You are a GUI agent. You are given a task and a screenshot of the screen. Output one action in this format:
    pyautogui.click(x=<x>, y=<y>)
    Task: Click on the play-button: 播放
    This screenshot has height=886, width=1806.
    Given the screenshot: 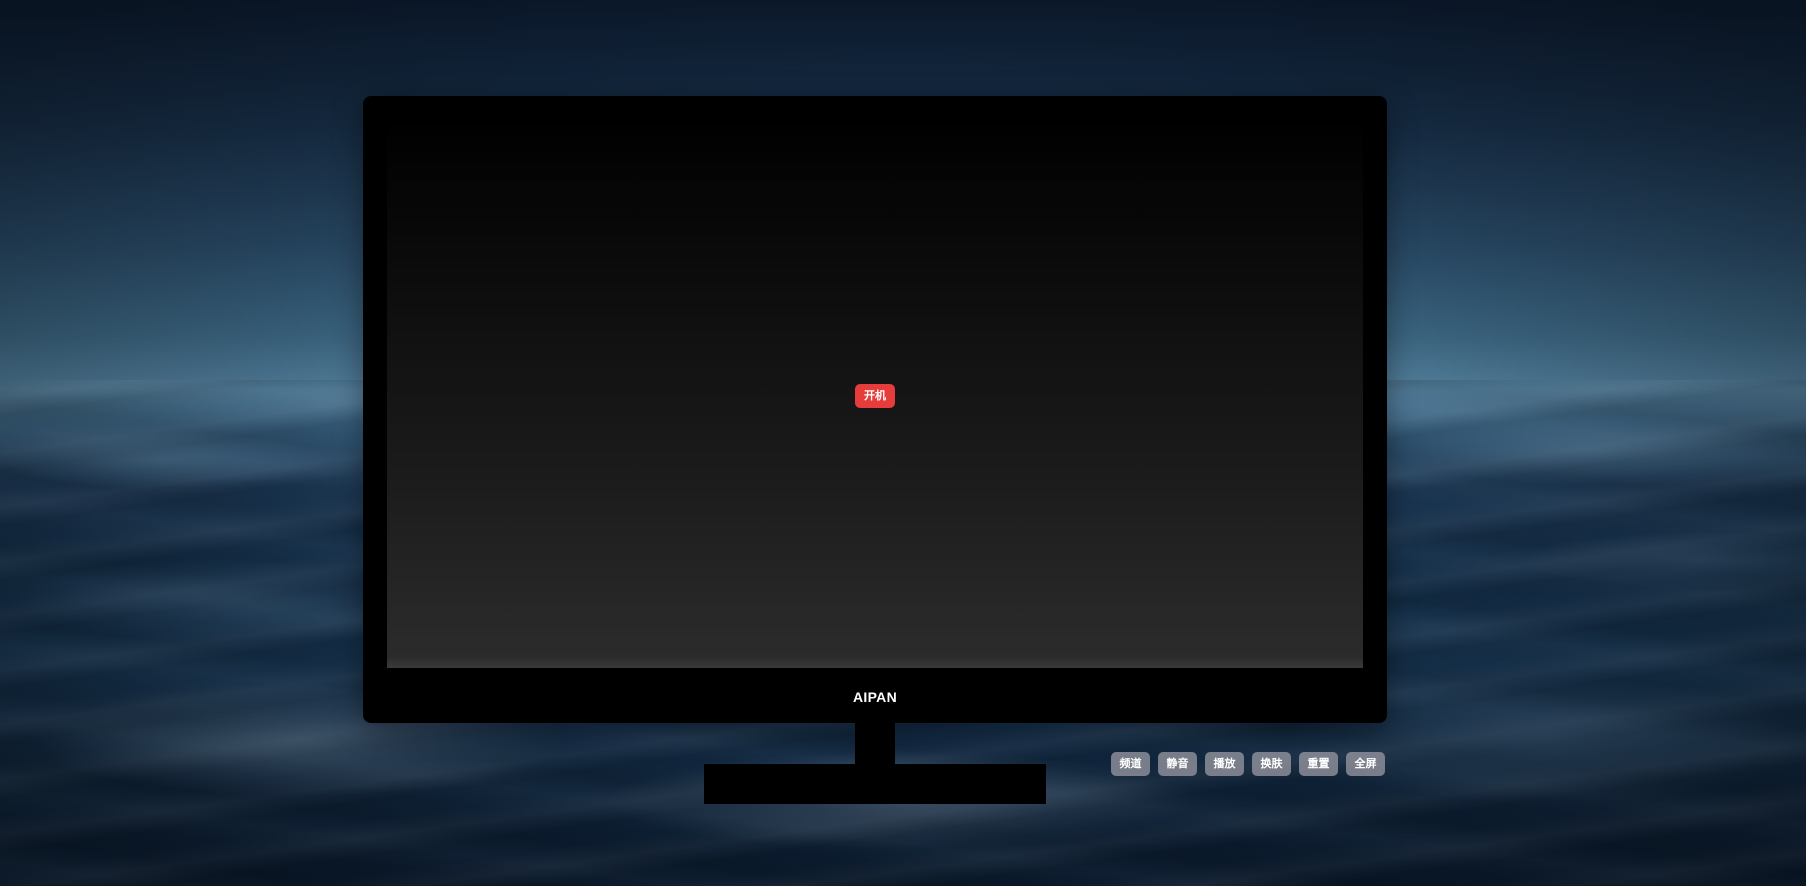 What is the action you would take?
    pyautogui.click(x=1224, y=764)
    